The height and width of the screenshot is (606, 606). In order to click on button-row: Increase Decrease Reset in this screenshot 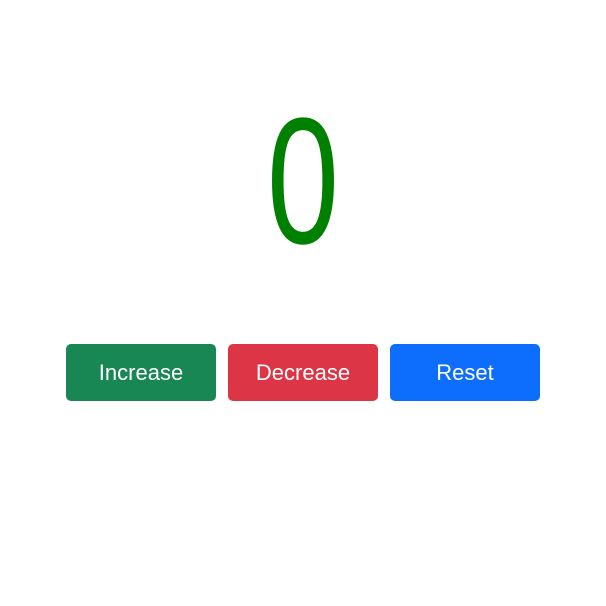, I will do `click(303, 372)`.